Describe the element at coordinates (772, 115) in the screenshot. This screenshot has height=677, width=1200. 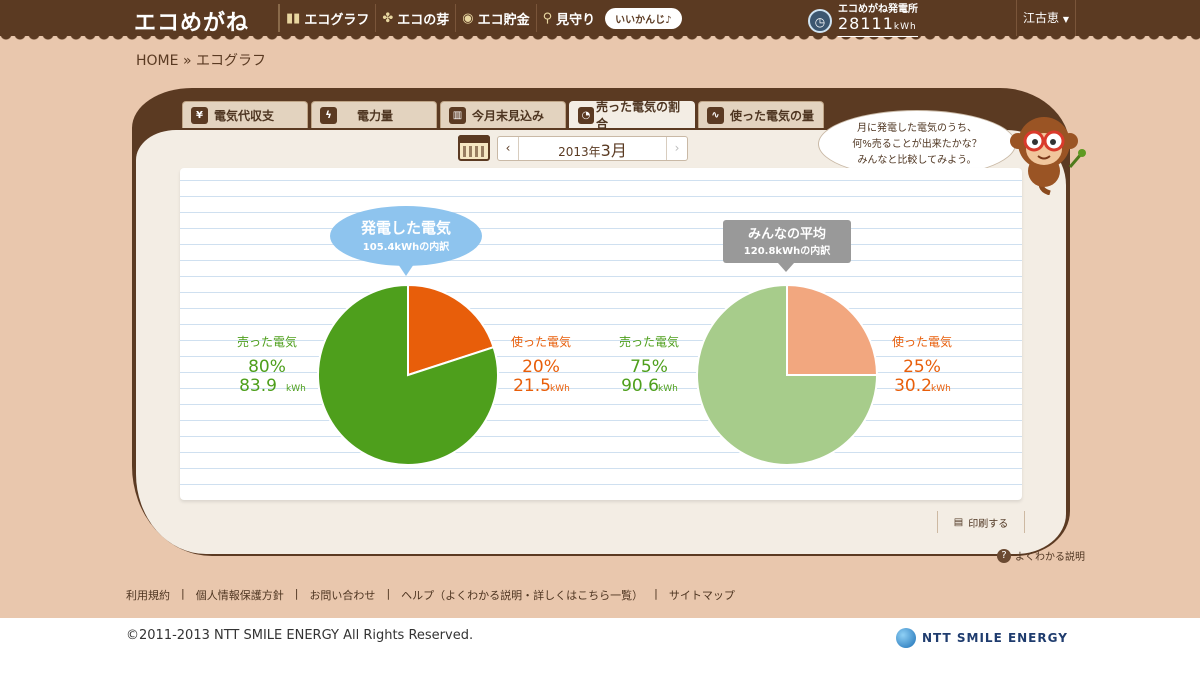
I see `tab-label: 使った電気の量` at that location.